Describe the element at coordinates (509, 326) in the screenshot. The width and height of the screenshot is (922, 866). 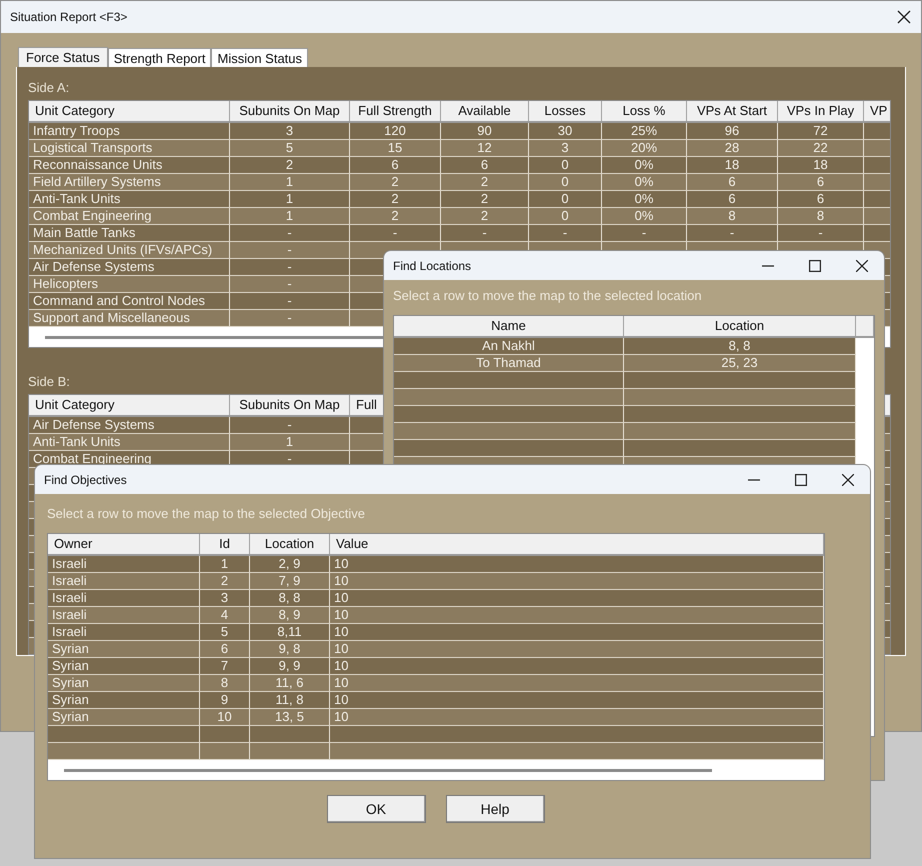
I see `column-header: Name` at that location.